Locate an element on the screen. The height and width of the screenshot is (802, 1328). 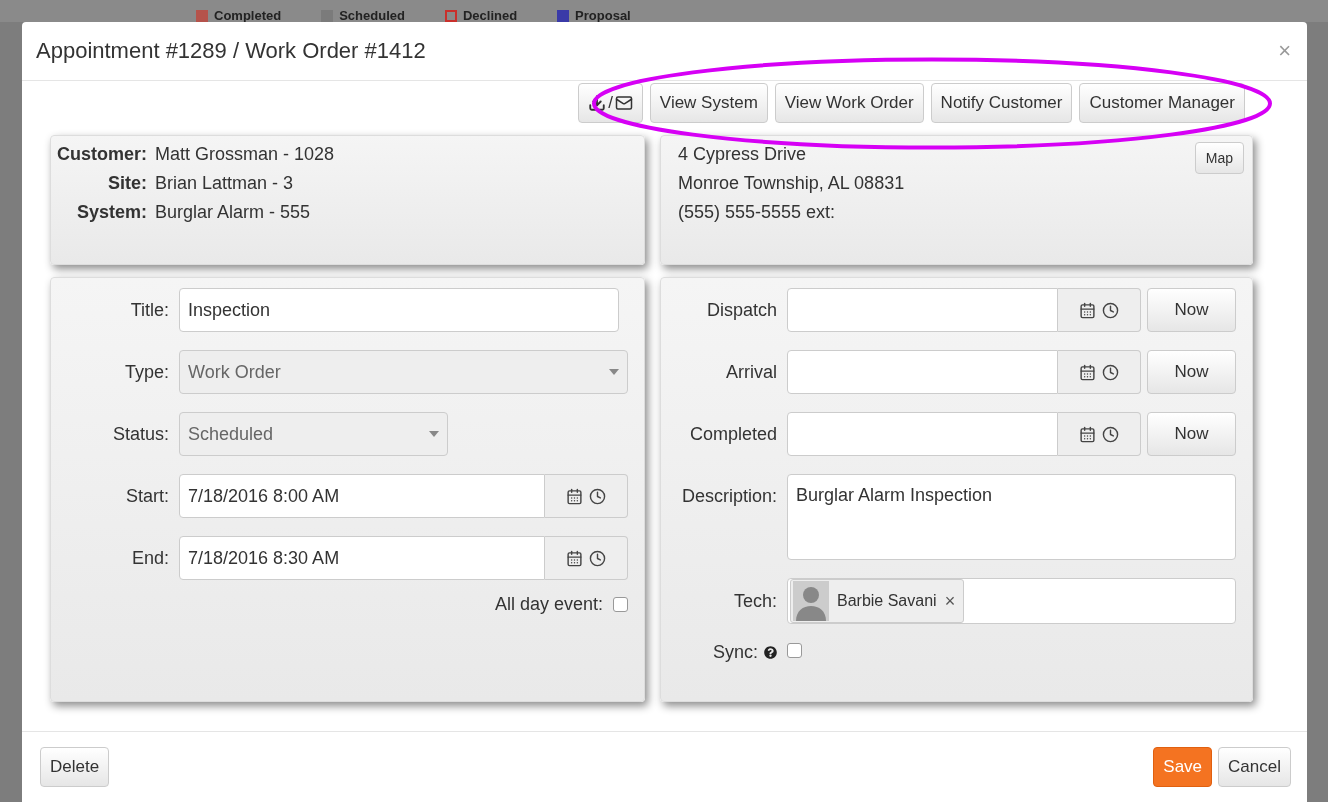
info-label: Site: is located at coordinates (127, 183).